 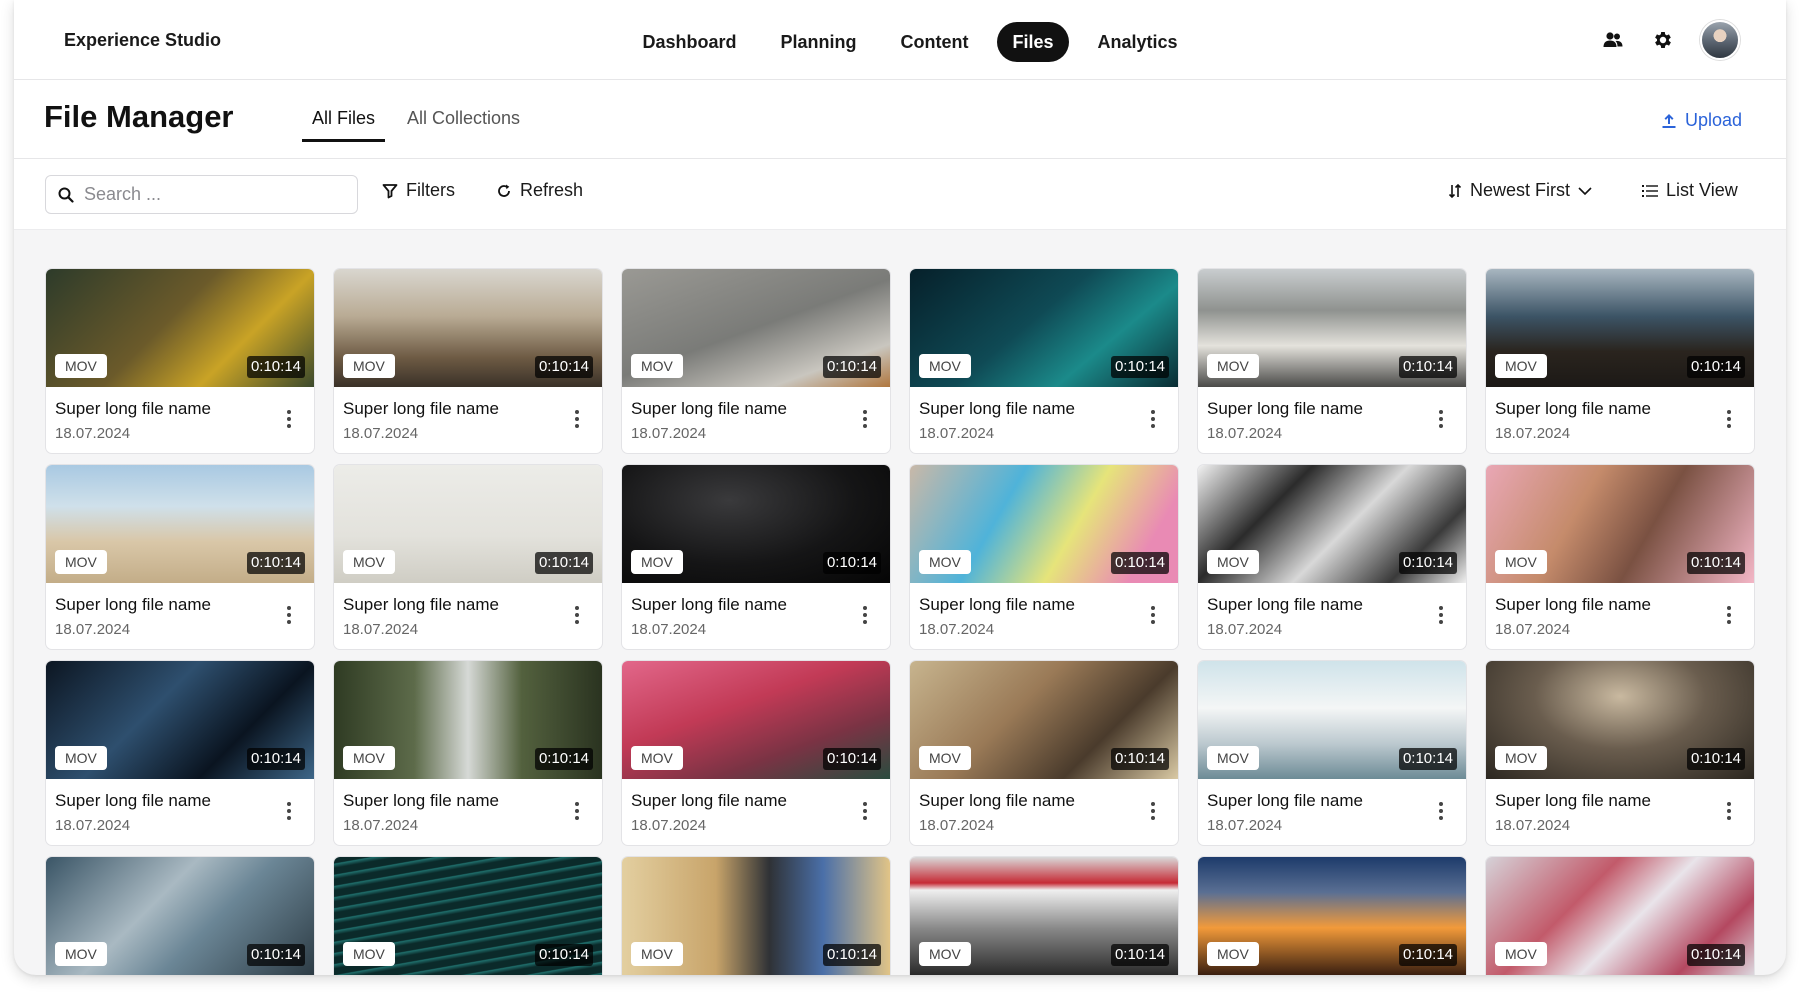 What do you see at coordinates (689, 42) in the screenshot?
I see `nav-item-dashboard: Dashboard` at bounding box center [689, 42].